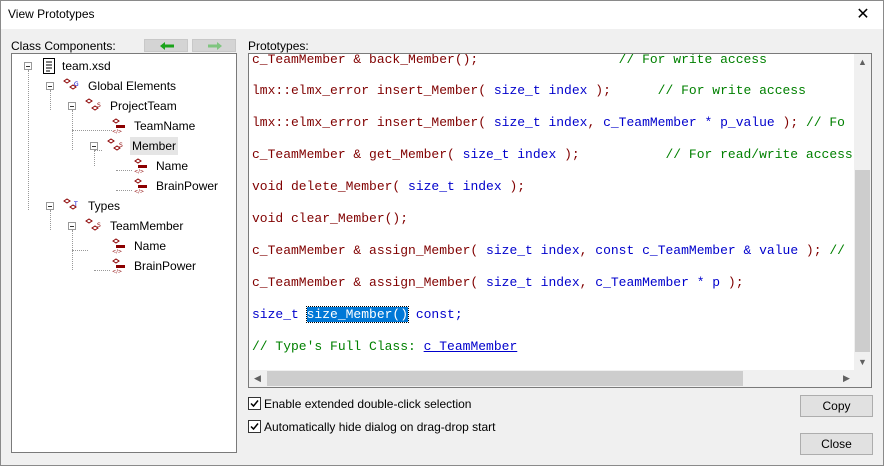  I want to click on vertical-scroll-thumb, so click(862, 261).